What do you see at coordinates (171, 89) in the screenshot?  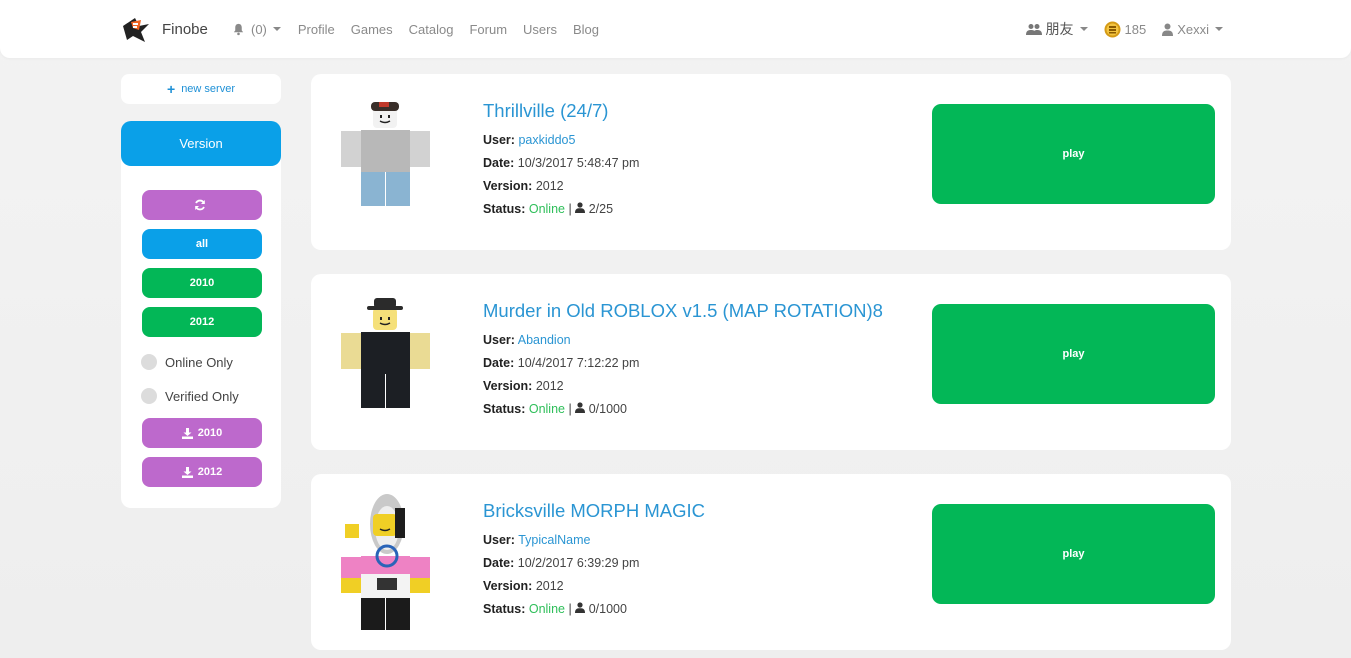 I see `plus-icon: +` at bounding box center [171, 89].